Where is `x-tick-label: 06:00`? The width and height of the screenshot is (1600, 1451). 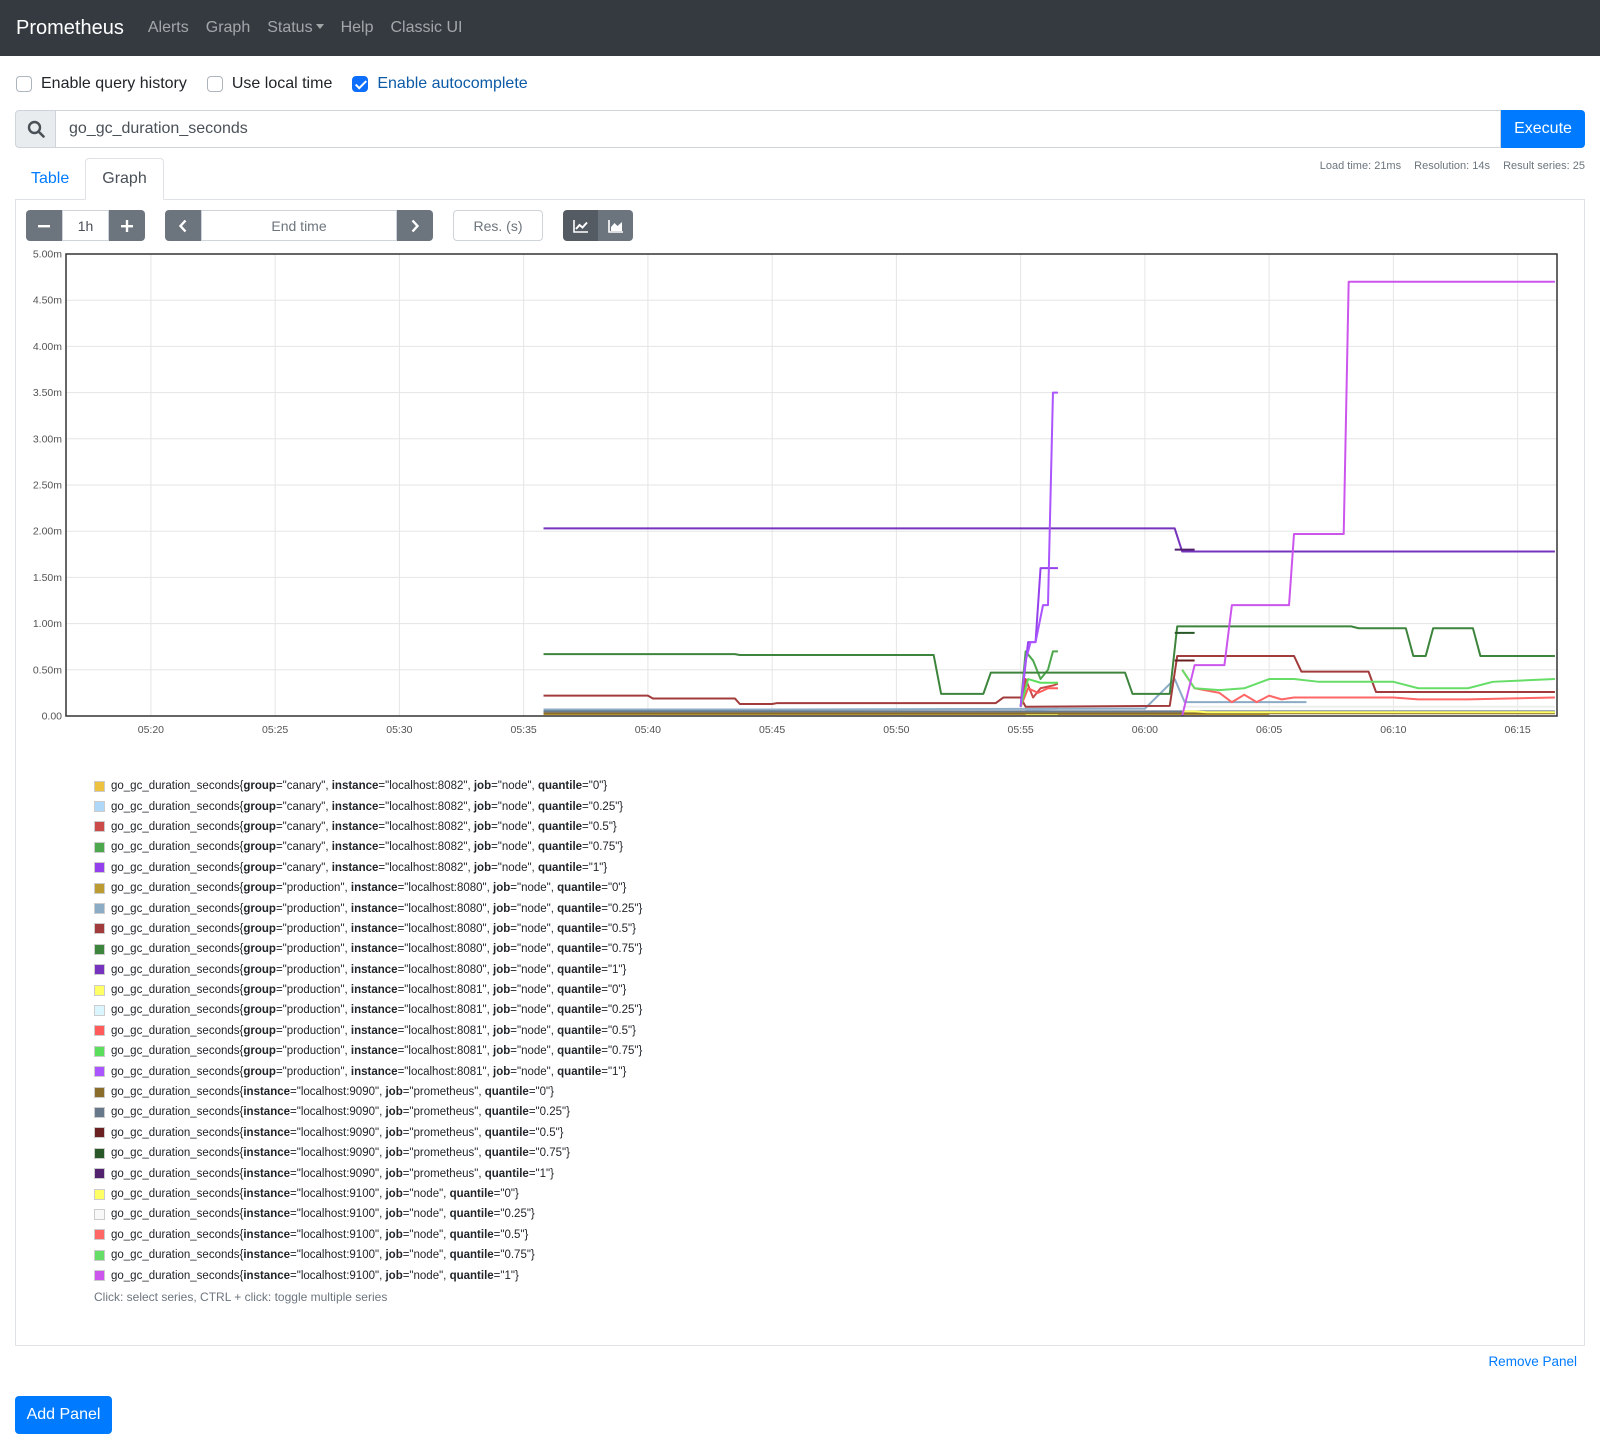 x-tick-label: 06:00 is located at coordinates (1145, 730).